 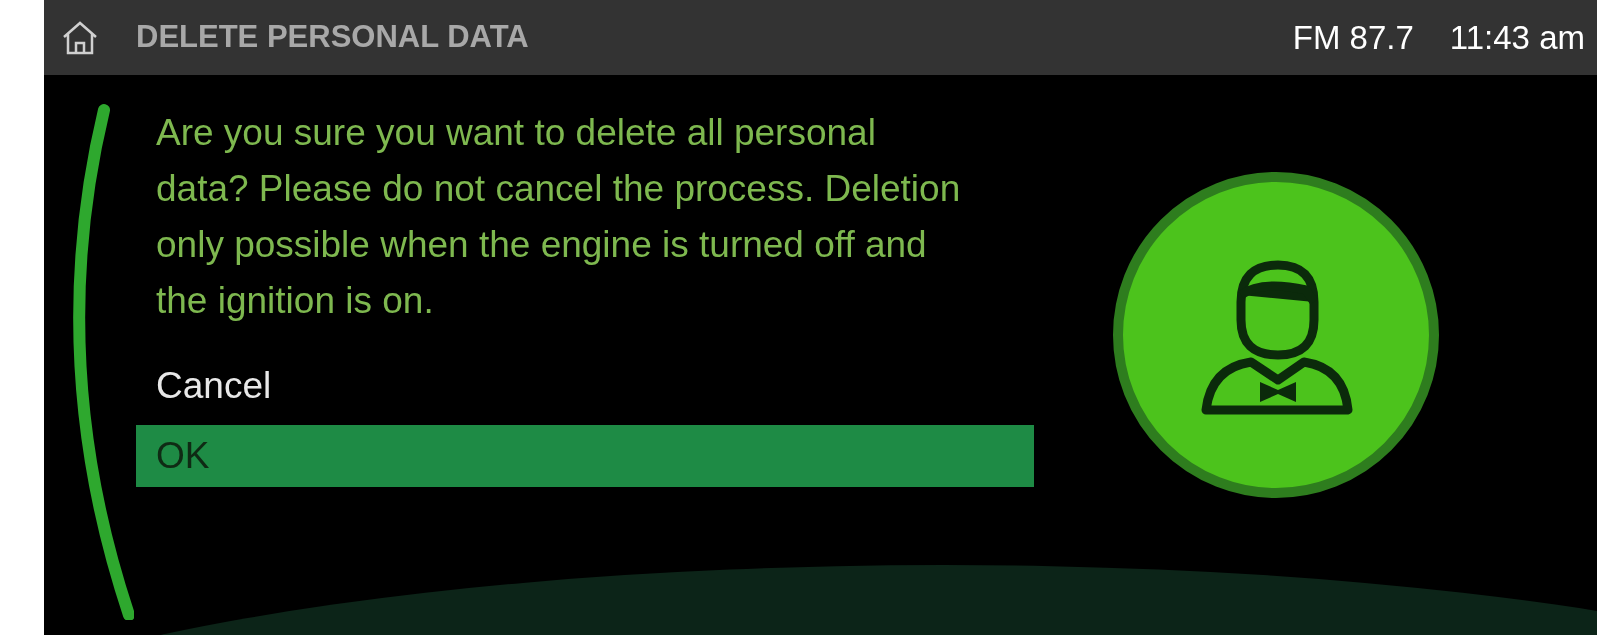 I want to click on radio-station: FM 87.7, so click(x=1353, y=37).